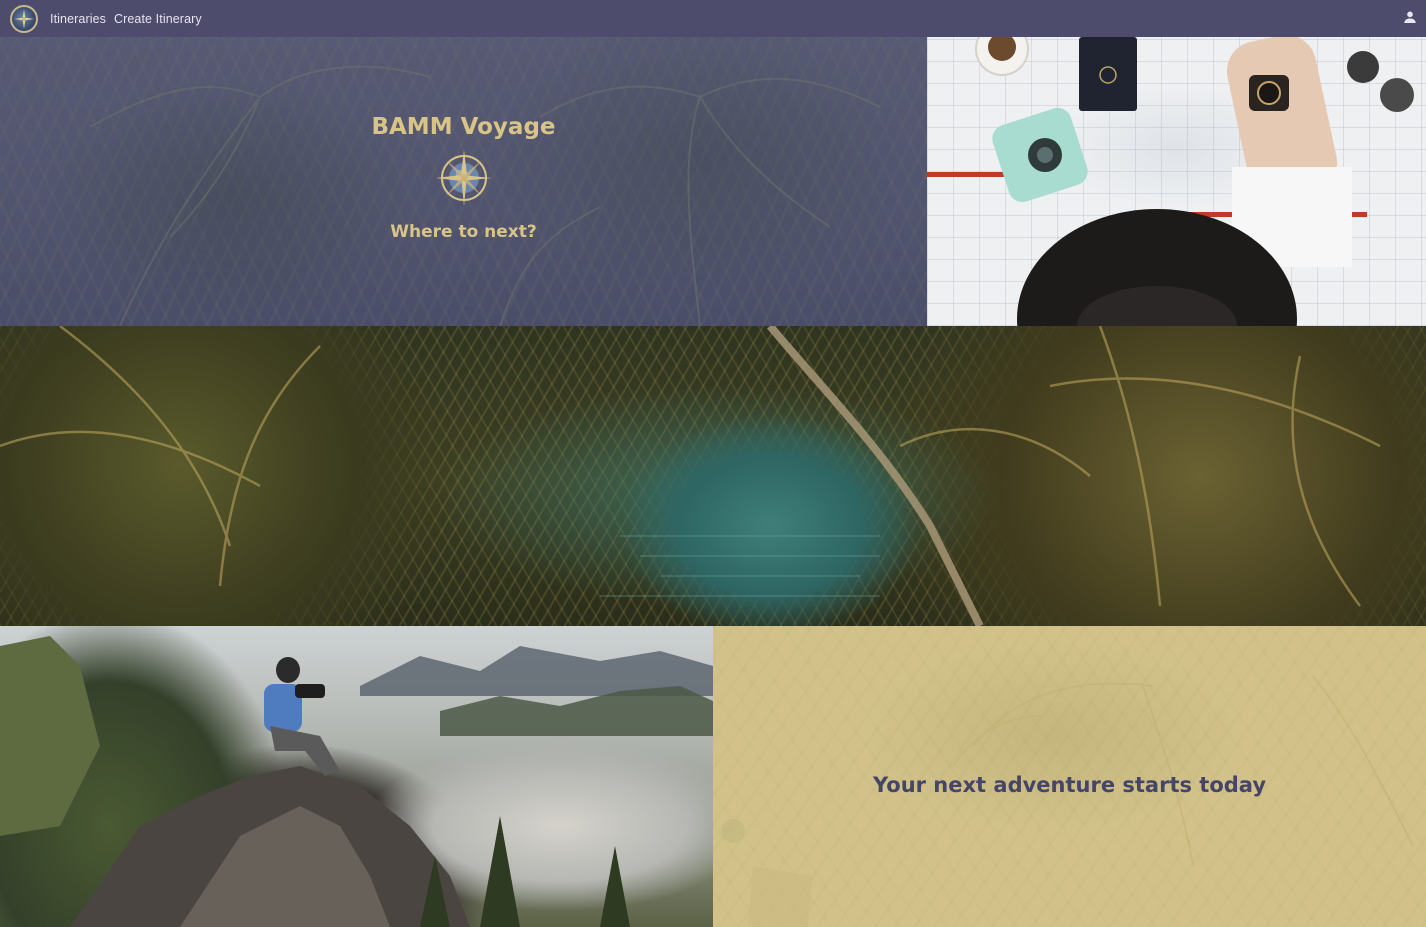 Image resolution: width=1426 pixels, height=927 pixels. Describe the element at coordinates (1108, 74) in the screenshot. I see `passport` at that location.